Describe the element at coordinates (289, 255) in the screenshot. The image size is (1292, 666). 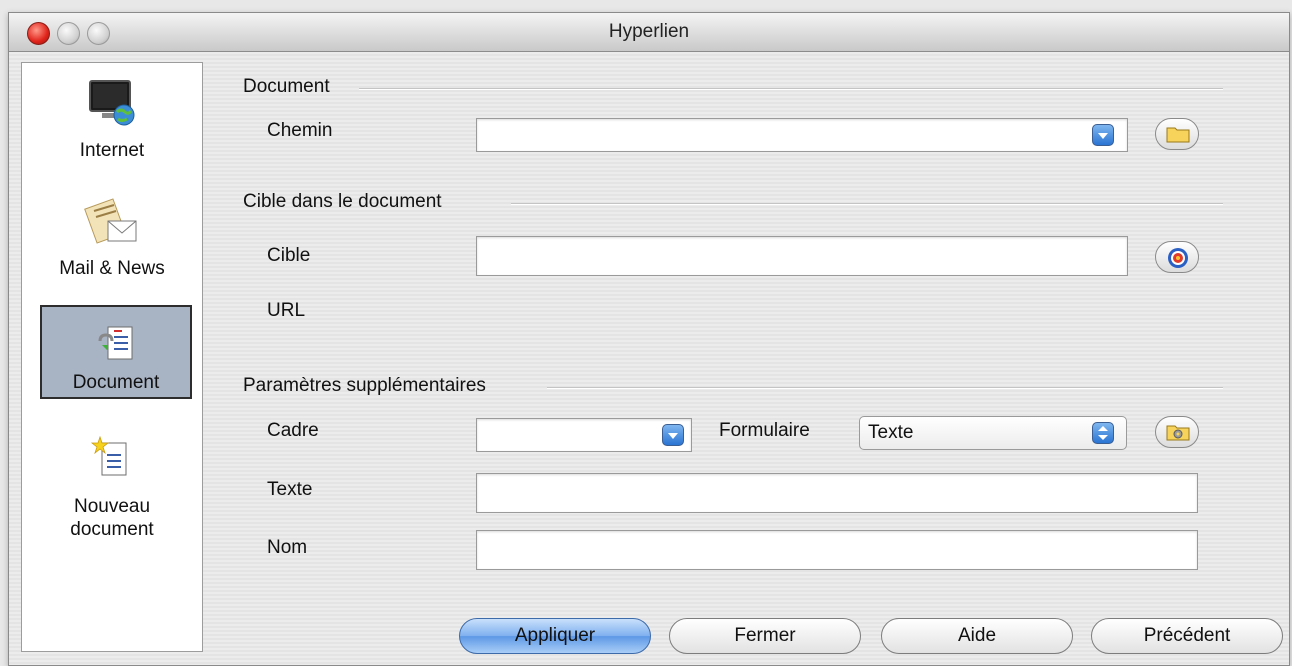
I see `target-label: Cible` at that location.